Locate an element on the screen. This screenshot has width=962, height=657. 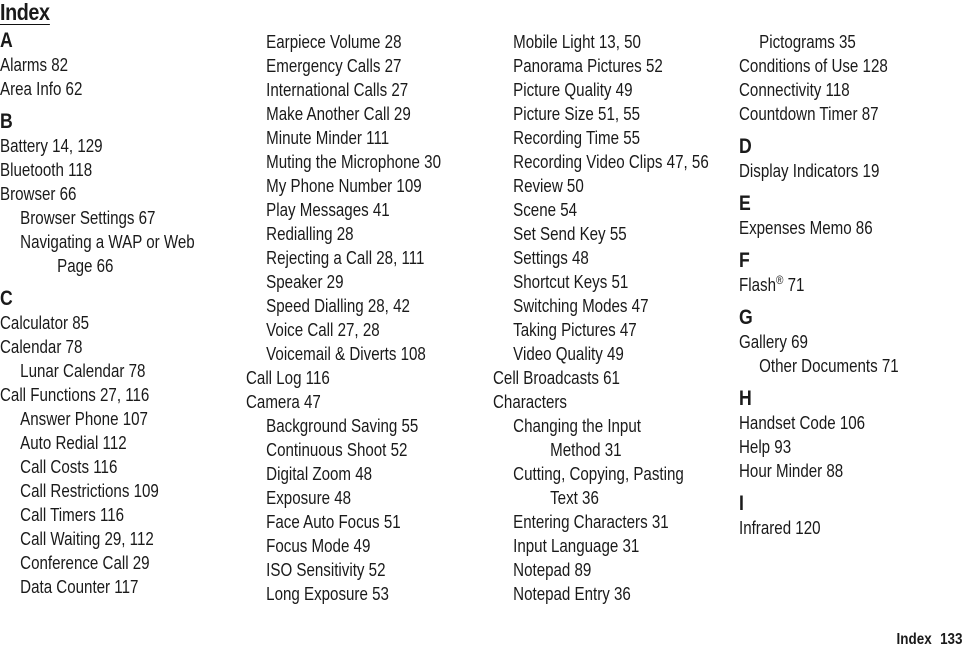
index-entry: Call Functions 27, 116 is located at coordinates (101, 395).